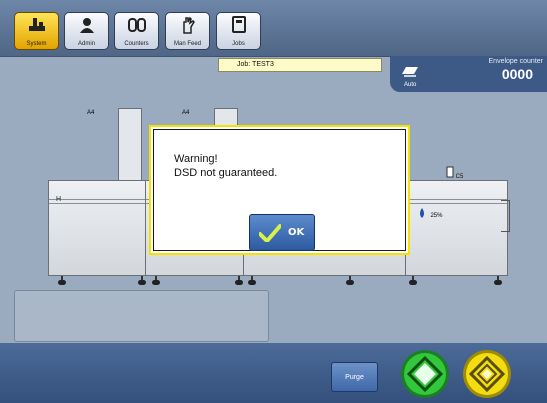 The width and height of the screenshot is (547, 403). Describe the element at coordinates (196, 159) in the screenshot. I see `dialog-title: Warning!` at that location.